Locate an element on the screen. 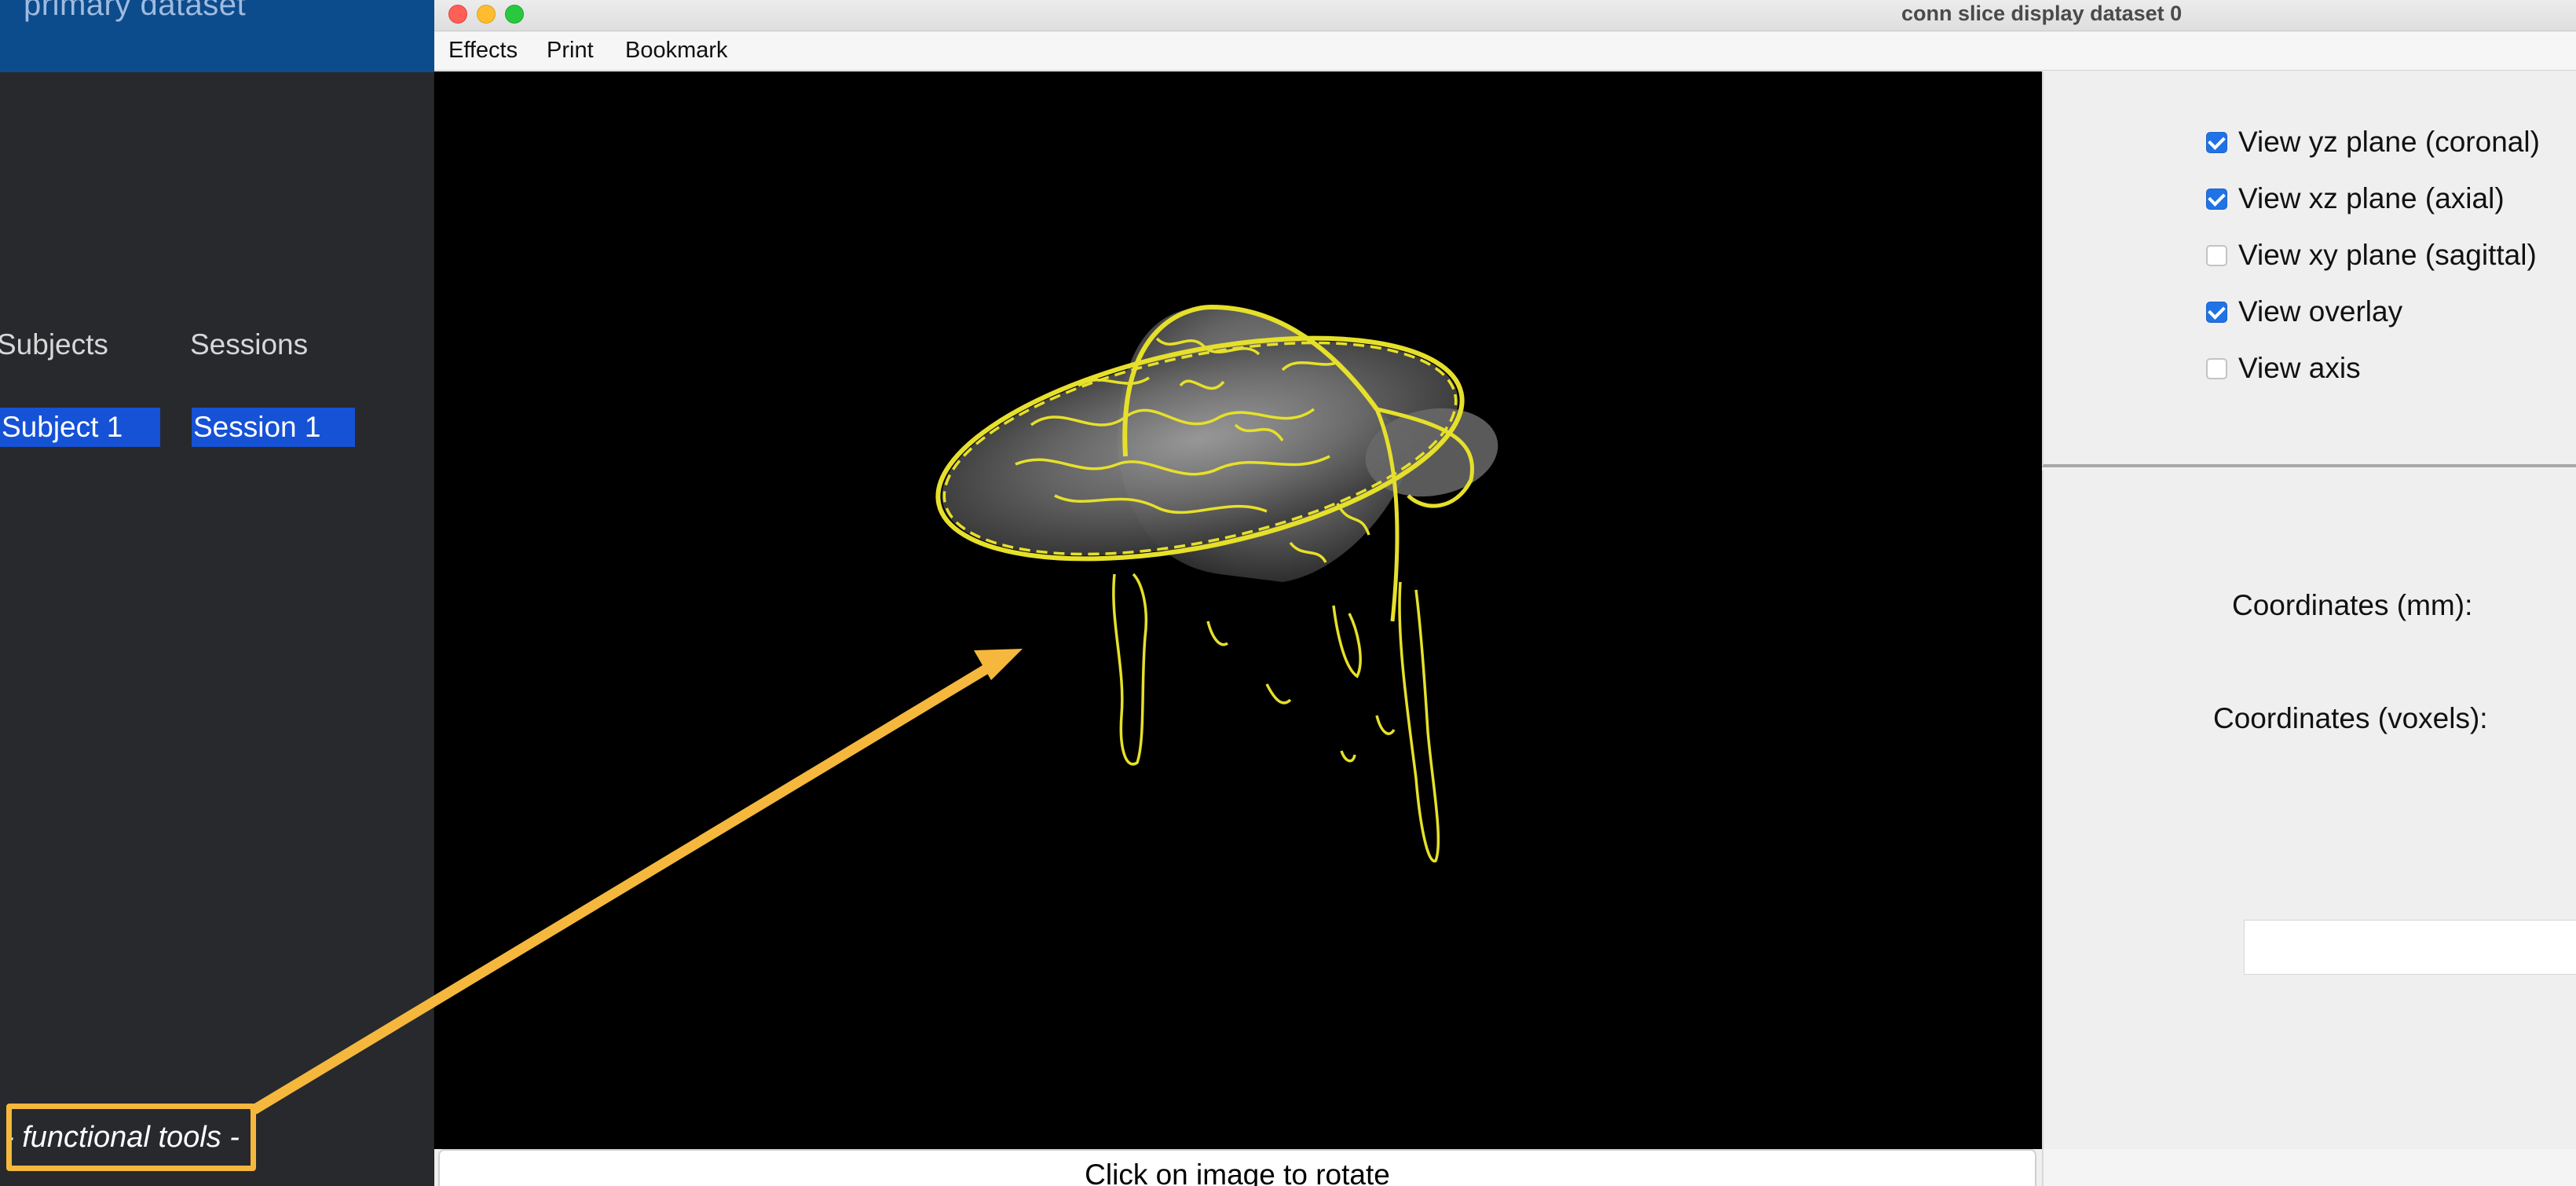 This screenshot has height=1186, width=2576. view-option-label: View xy plane (sagittal) is located at coordinates (2387, 255).